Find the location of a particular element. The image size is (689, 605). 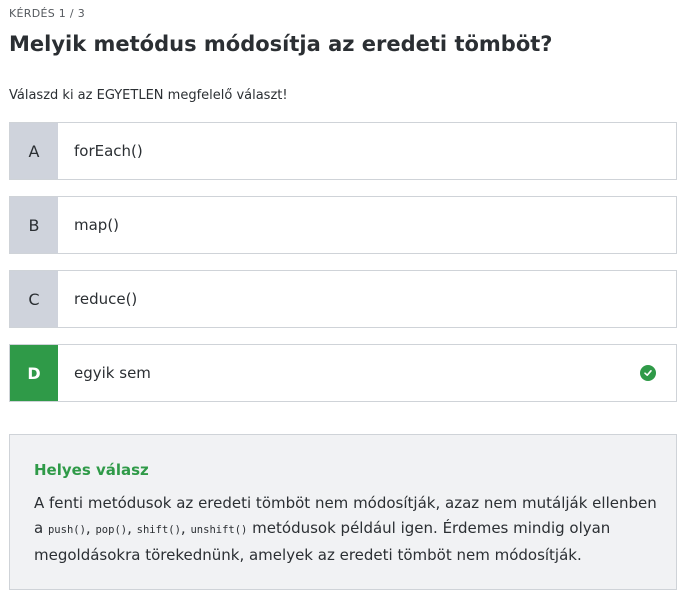

option-text: egyik sem is located at coordinates (112, 373).